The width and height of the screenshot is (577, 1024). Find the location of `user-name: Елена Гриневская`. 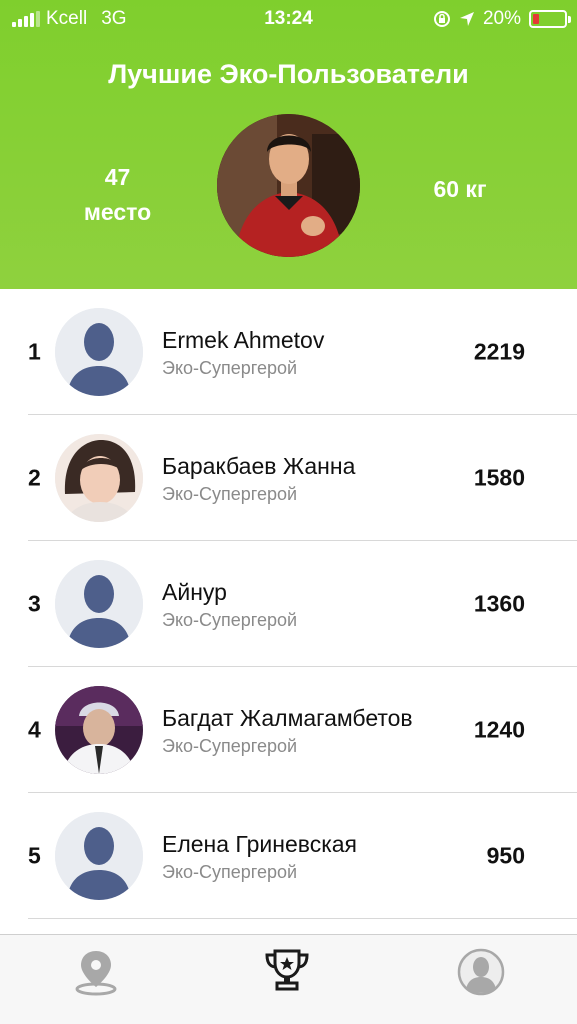

user-name: Елена Гриневская is located at coordinates (260, 843).